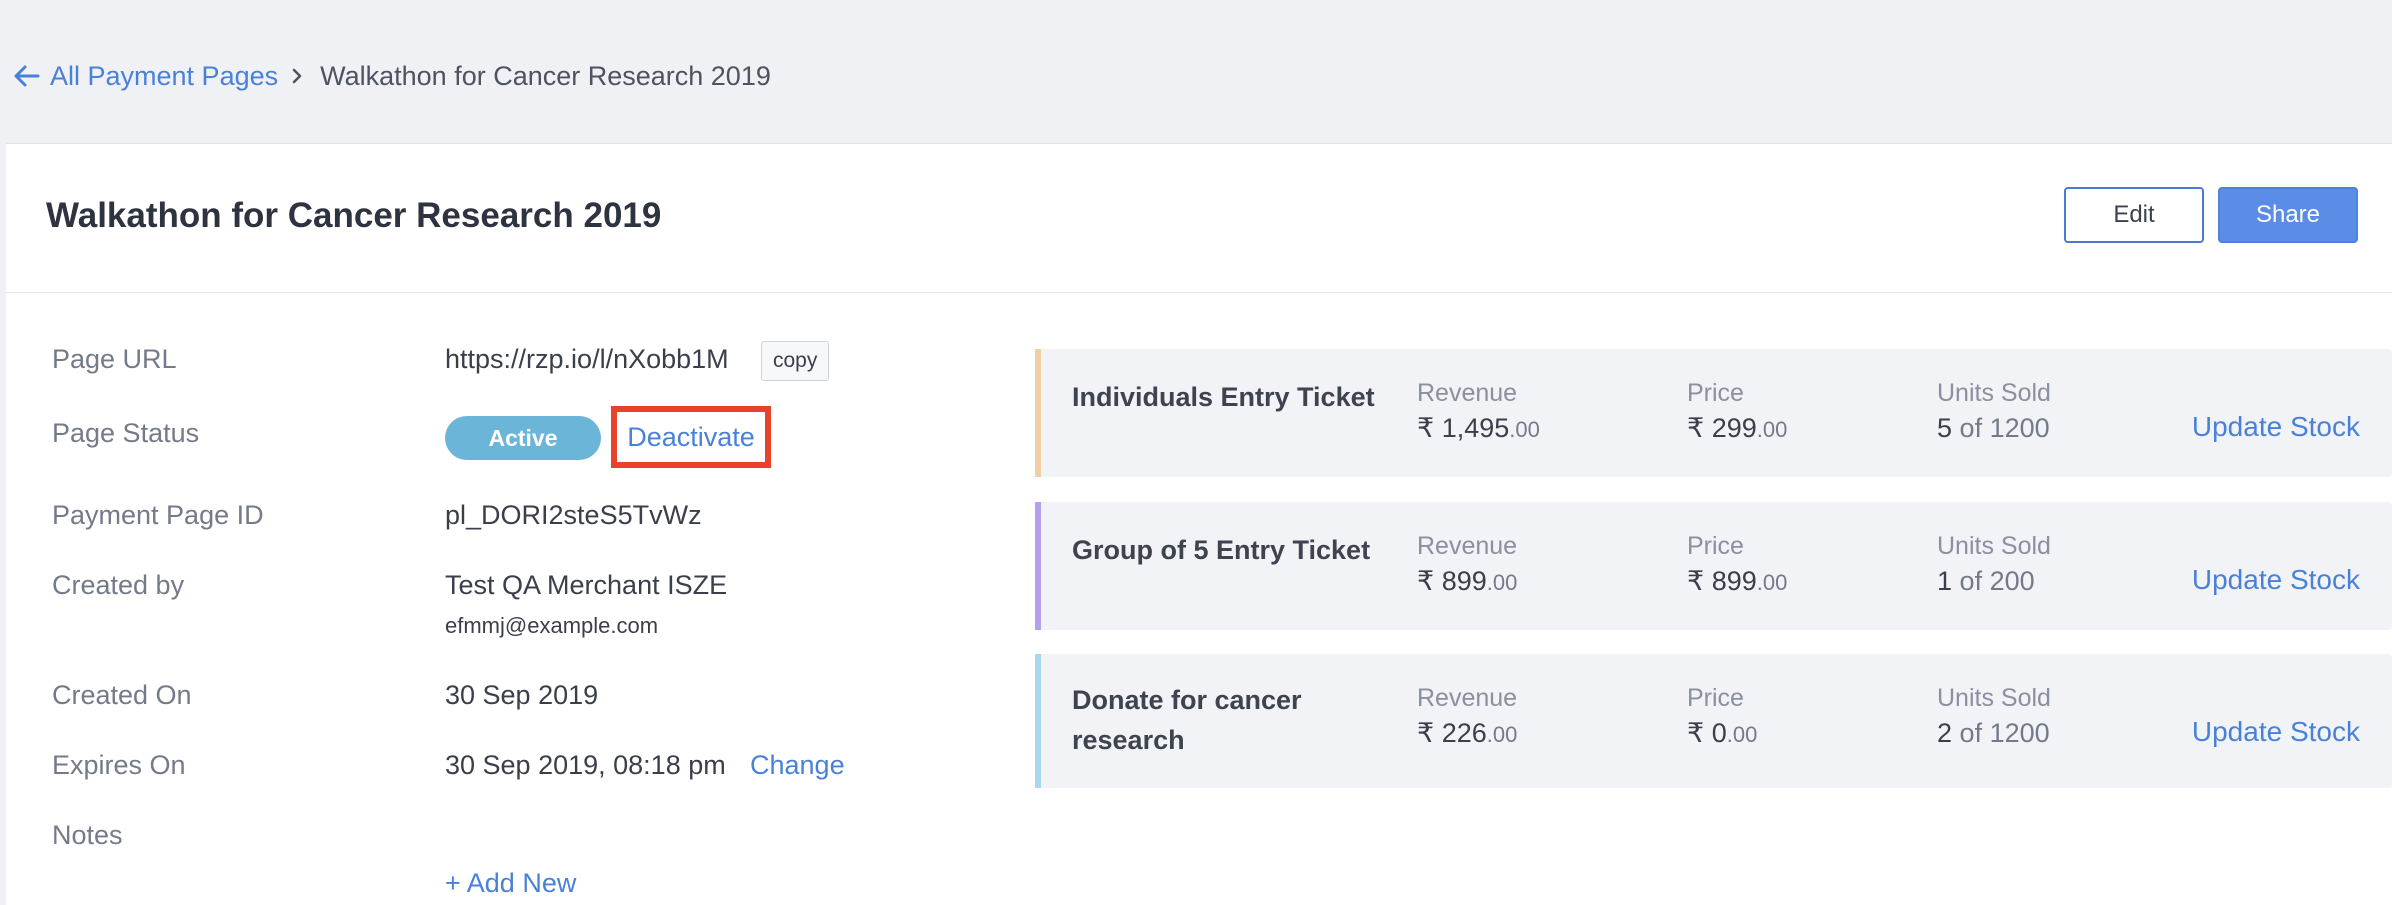  Describe the element at coordinates (1221, 550) in the screenshot. I see `item-name: Group of 5 Entry Ticket` at that location.